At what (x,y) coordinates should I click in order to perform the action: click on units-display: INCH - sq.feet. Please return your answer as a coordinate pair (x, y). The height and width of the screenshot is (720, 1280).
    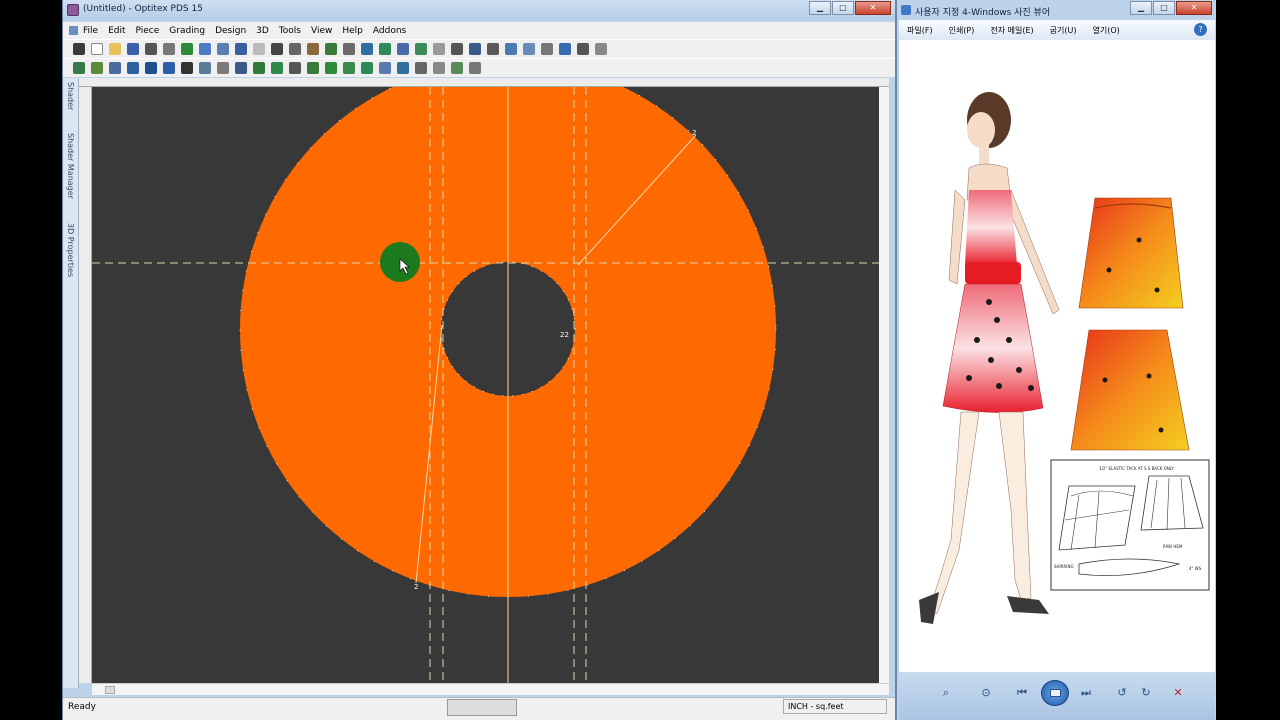
    Looking at the image, I should click on (835, 706).